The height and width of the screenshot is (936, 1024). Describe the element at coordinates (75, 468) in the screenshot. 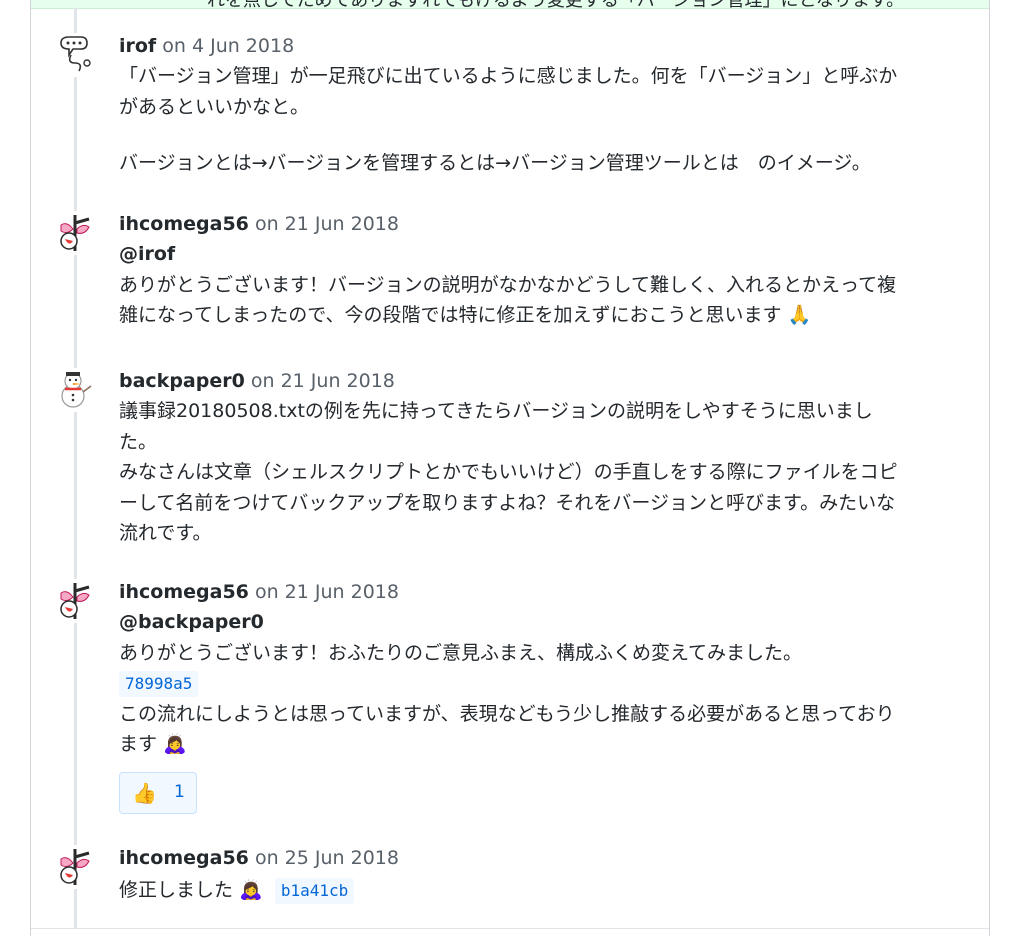

I see `timeline-line` at that location.